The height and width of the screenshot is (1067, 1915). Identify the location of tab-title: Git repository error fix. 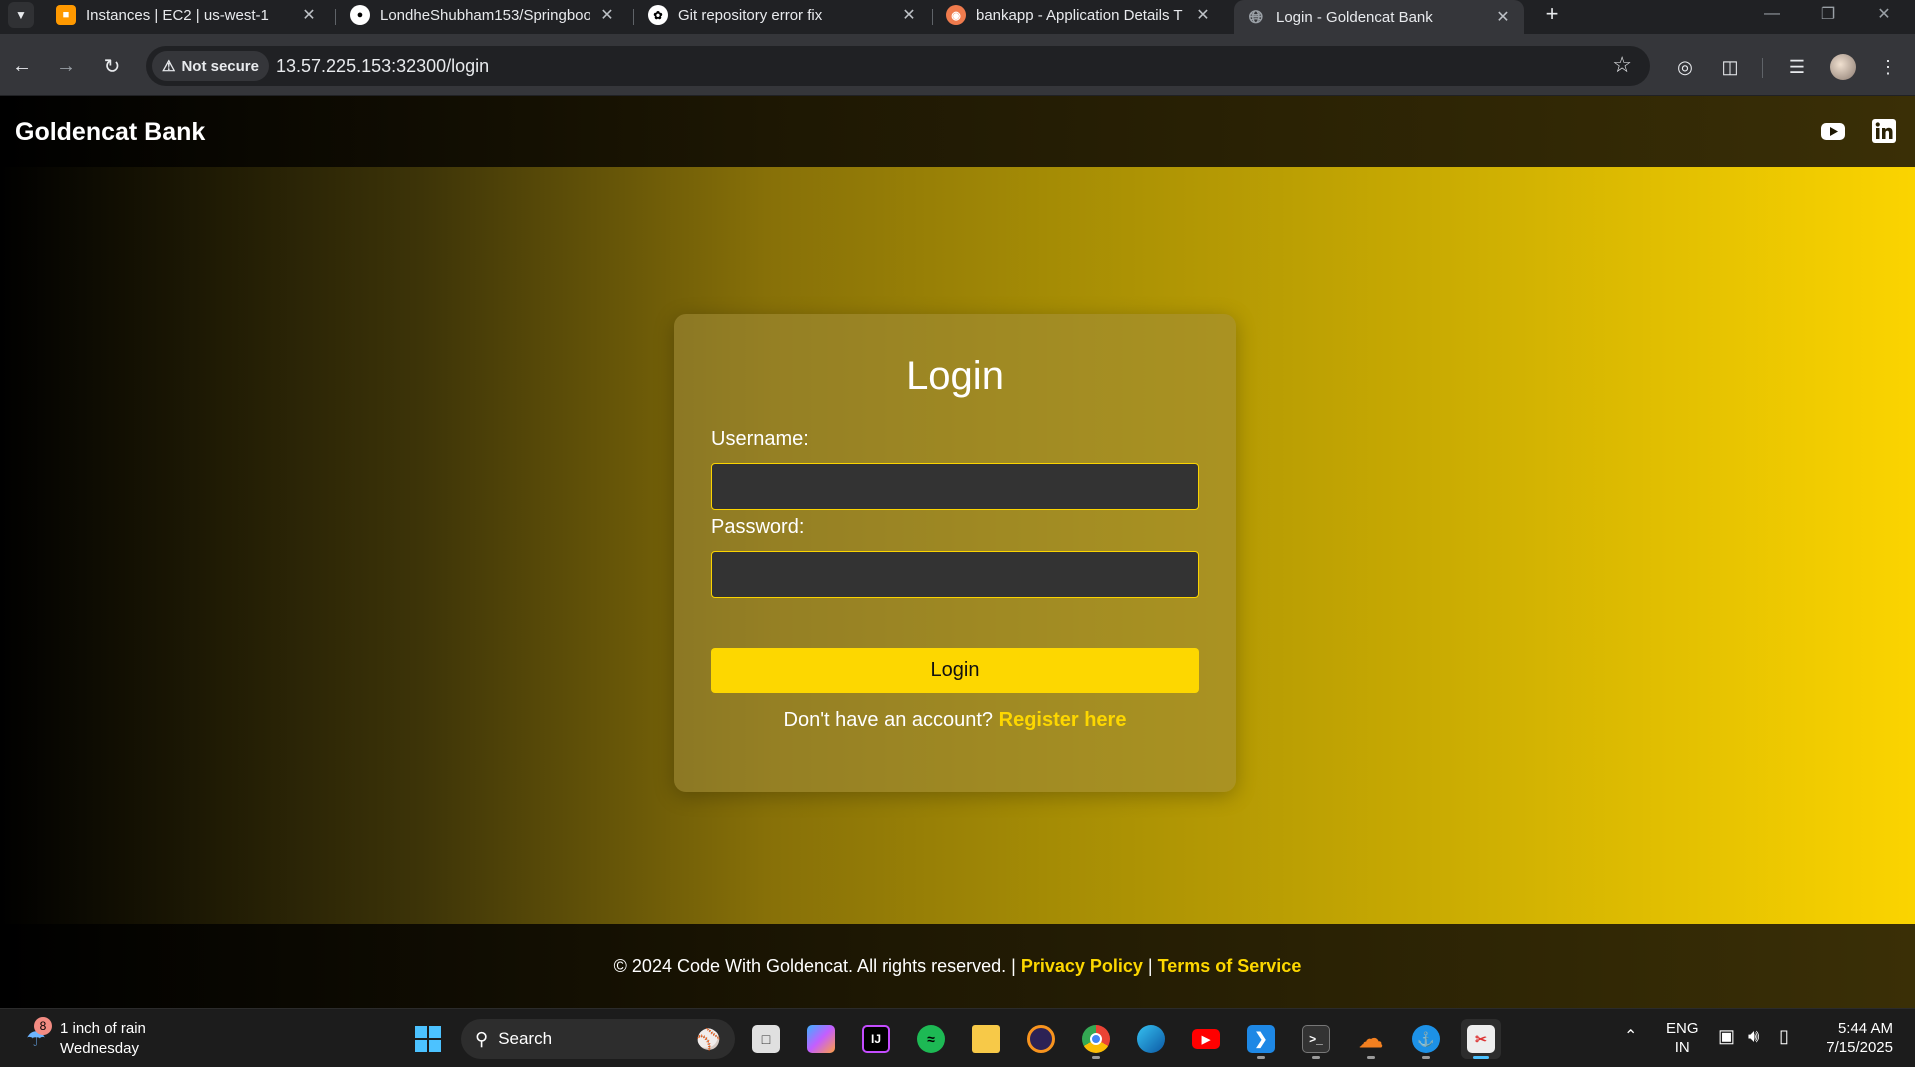
(750, 15).